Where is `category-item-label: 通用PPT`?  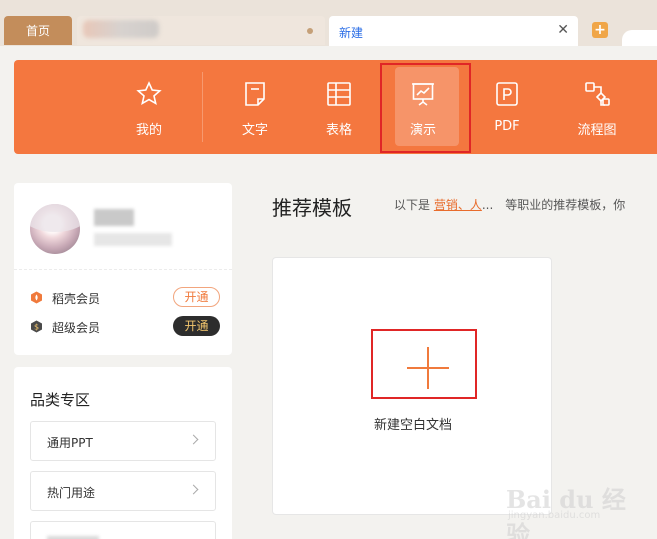 category-item-label: 通用PPT is located at coordinates (70, 443).